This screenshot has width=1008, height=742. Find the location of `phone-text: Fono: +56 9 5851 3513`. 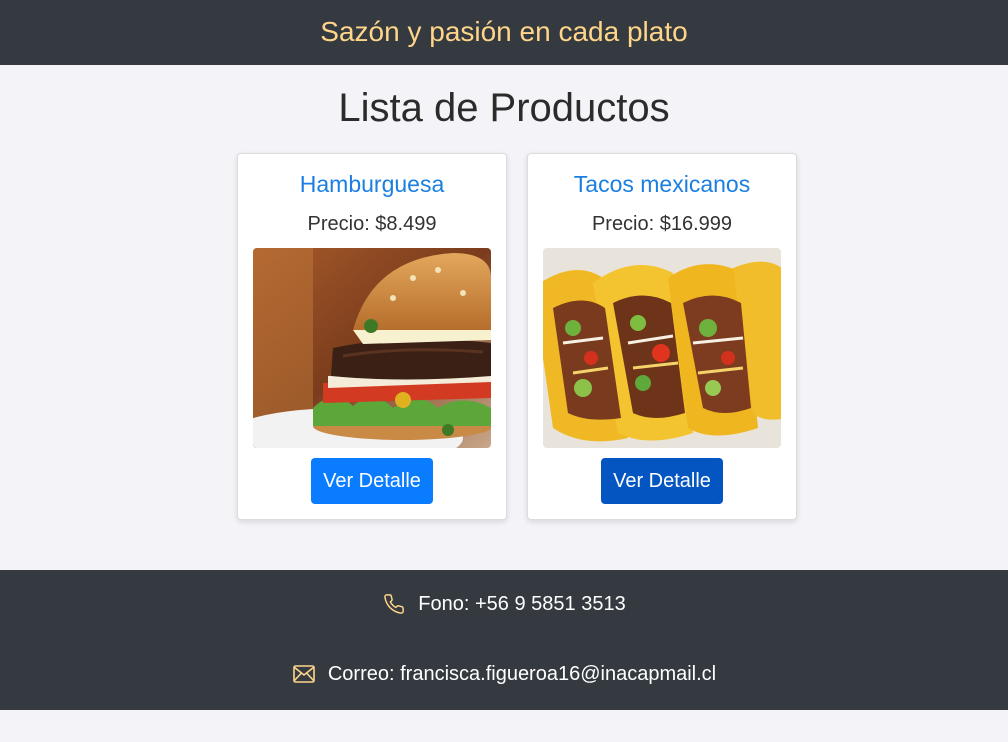

phone-text: Fono: +56 9 5851 3513 is located at coordinates (522, 603).